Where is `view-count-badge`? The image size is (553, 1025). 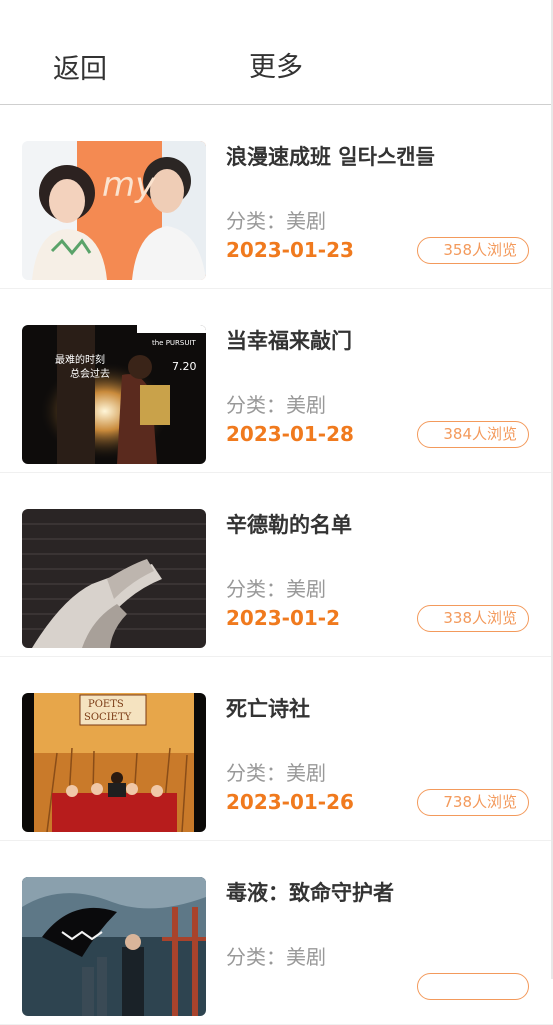
view-count-badge is located at coordinates (473, 986).